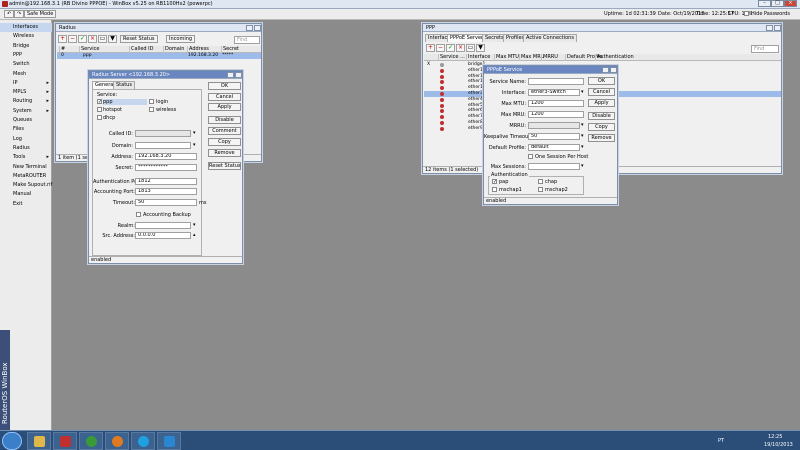  What do you see at coordinates (601, 127) in the screenshot?
I see `pppoe-copy-button: Copy` at bounding box center [601, 127].